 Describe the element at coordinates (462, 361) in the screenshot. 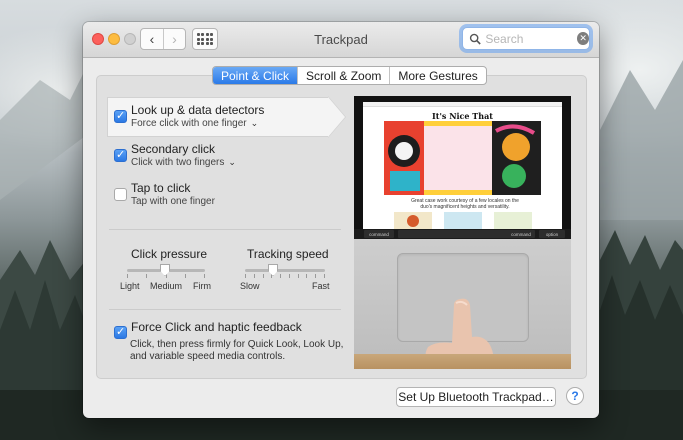

I see `preview-table` at that location.